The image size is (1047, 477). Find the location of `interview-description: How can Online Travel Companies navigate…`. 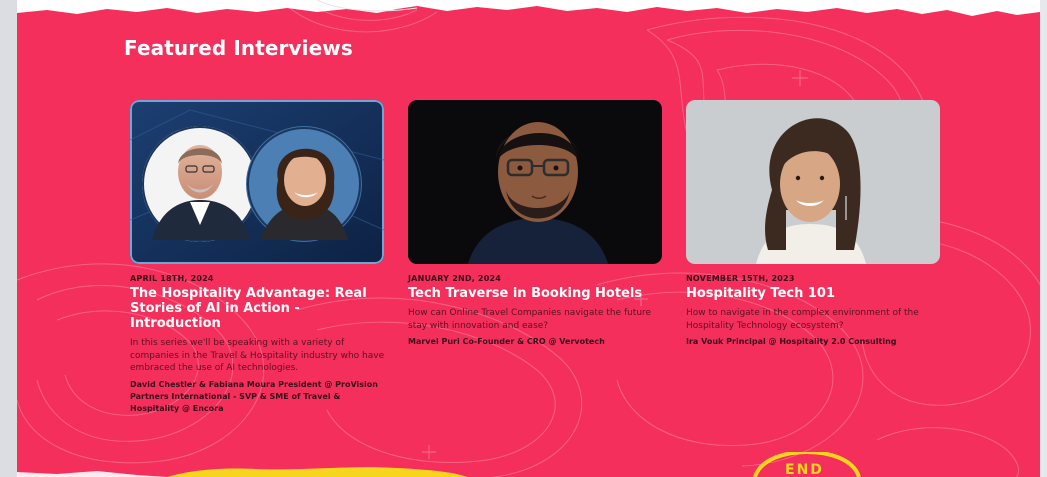

interview-description: How can Online Travel Companies navigate… is located at coordinates (530, 319).